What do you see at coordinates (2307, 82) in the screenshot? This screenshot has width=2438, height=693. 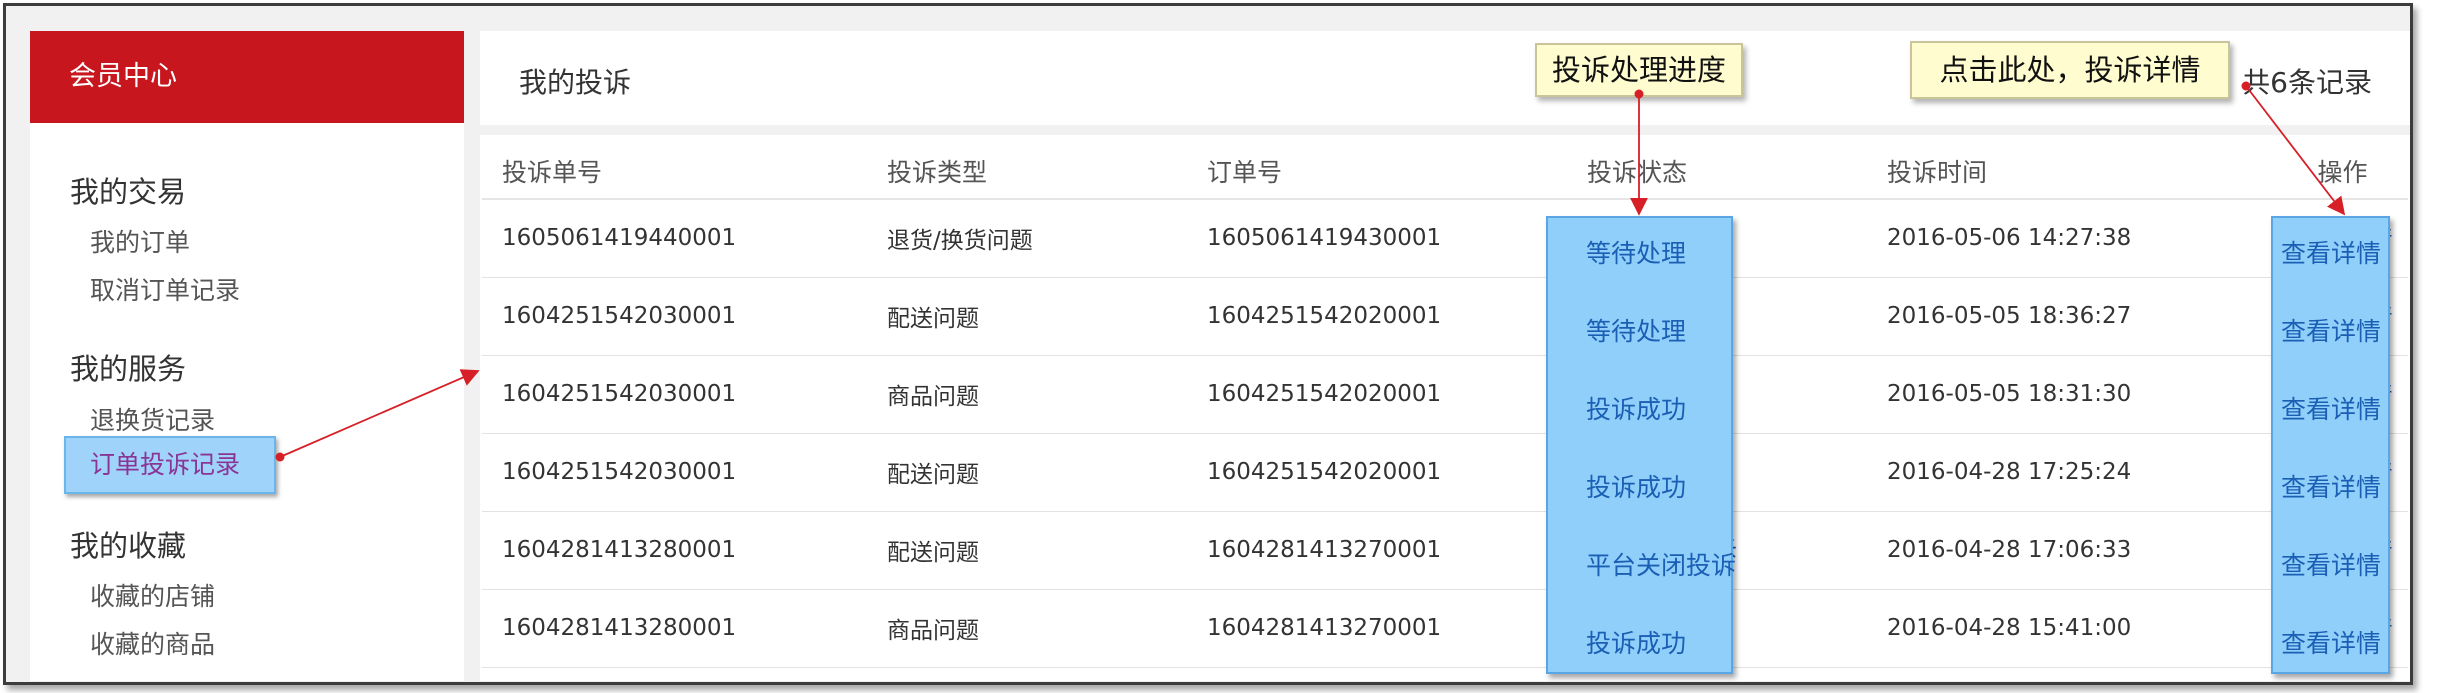 I see `record-count: 共6条记录` at bounding box center [2307, 82].